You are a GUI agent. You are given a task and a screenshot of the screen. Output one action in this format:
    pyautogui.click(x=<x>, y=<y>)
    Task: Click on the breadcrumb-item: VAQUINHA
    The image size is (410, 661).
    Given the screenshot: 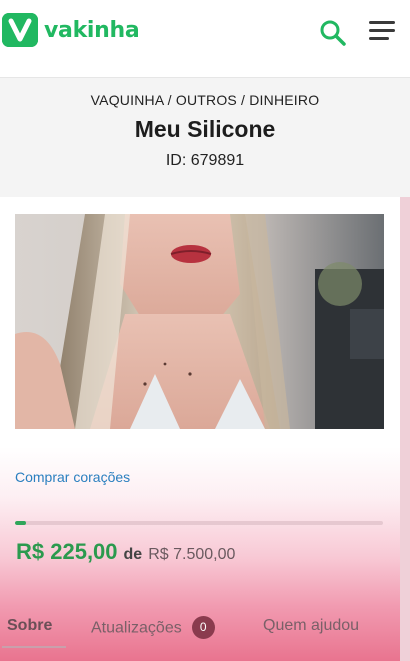 What is the action you would take?
    pyautogui.click(x=127, y=100)
    